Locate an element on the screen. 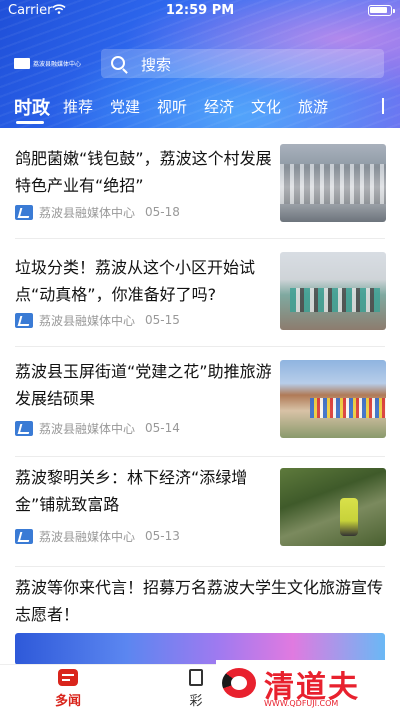 The image size is (400, 710). article-date: 05-15 is located at coordinates (162, 320).